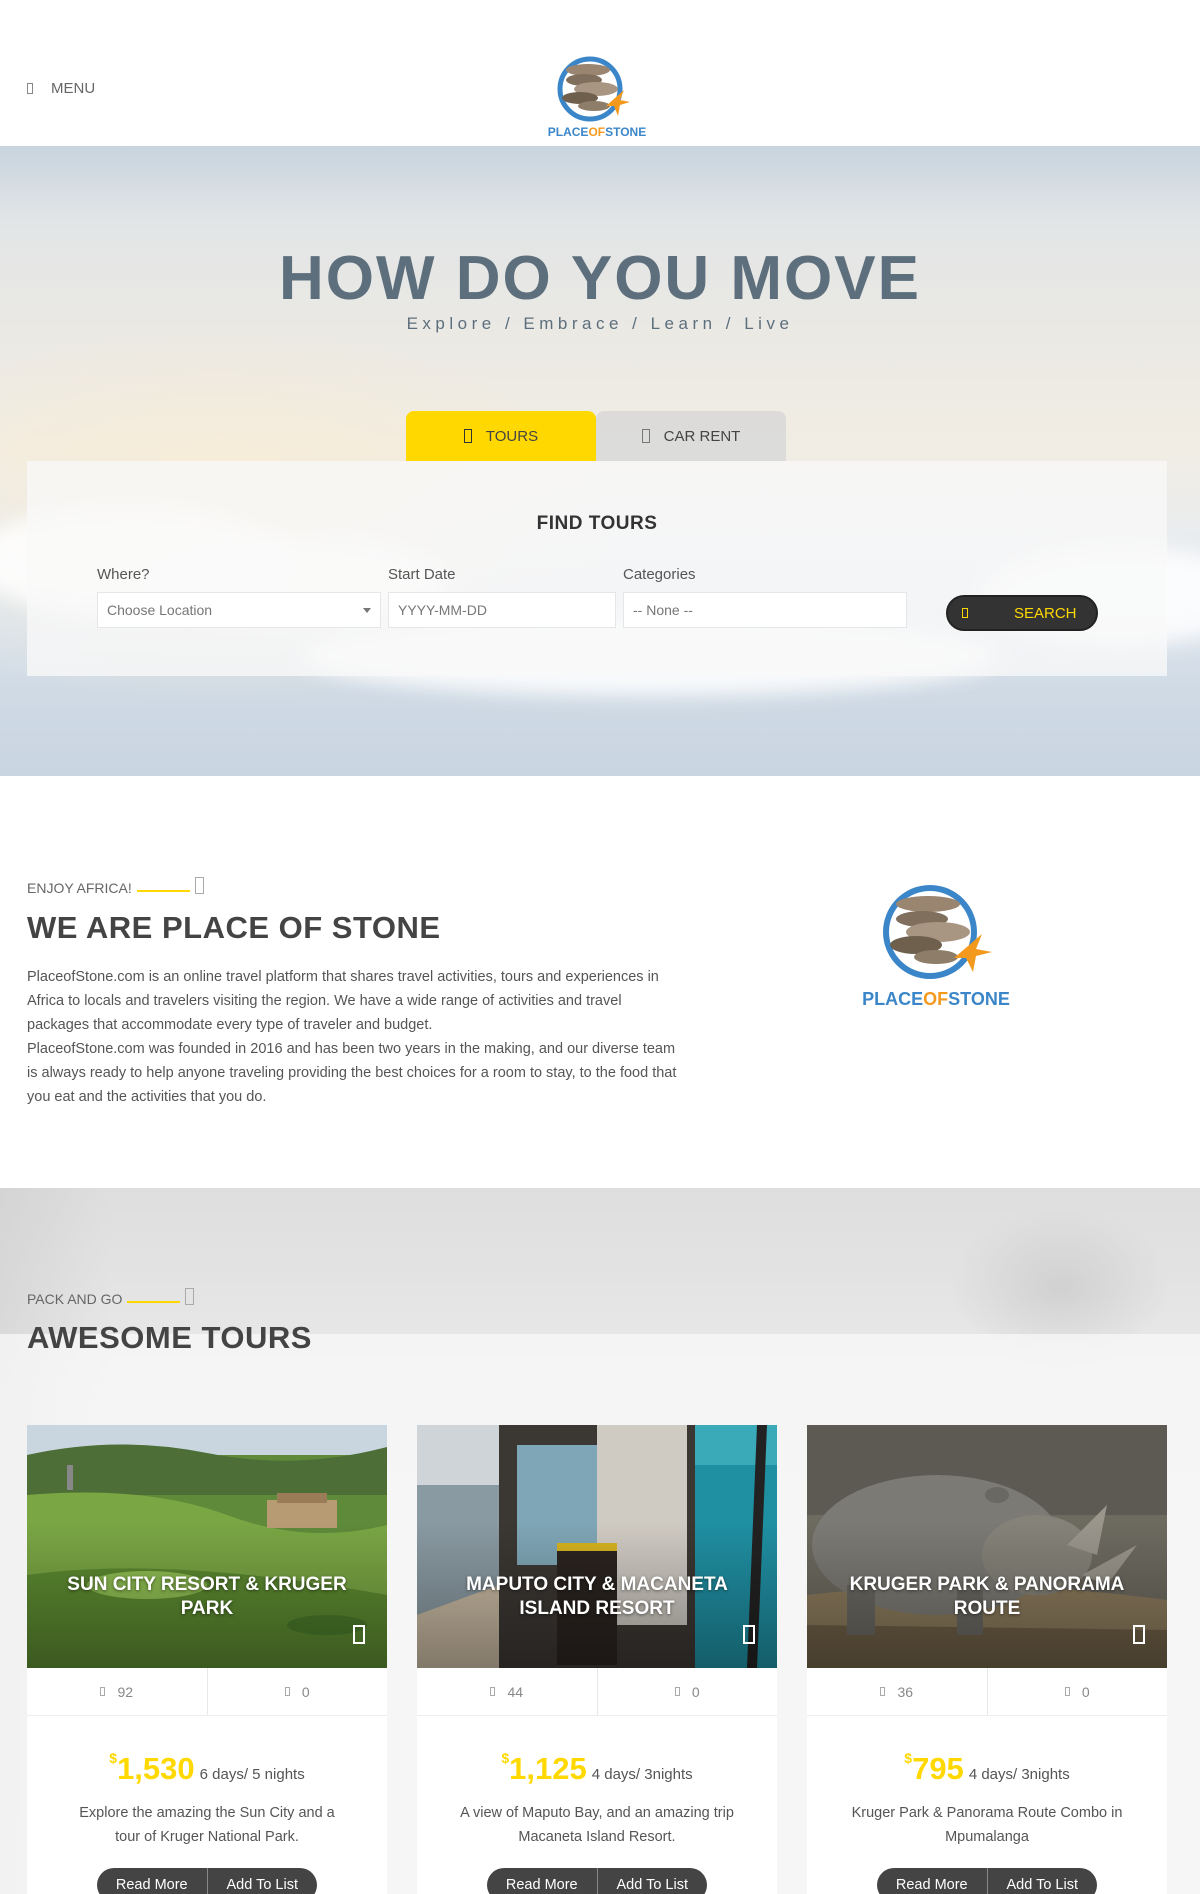  What do you see at coordinates (765, 610) in the screenshot?
I see `categories-select: -- None --` at bounding box center [765, 610].